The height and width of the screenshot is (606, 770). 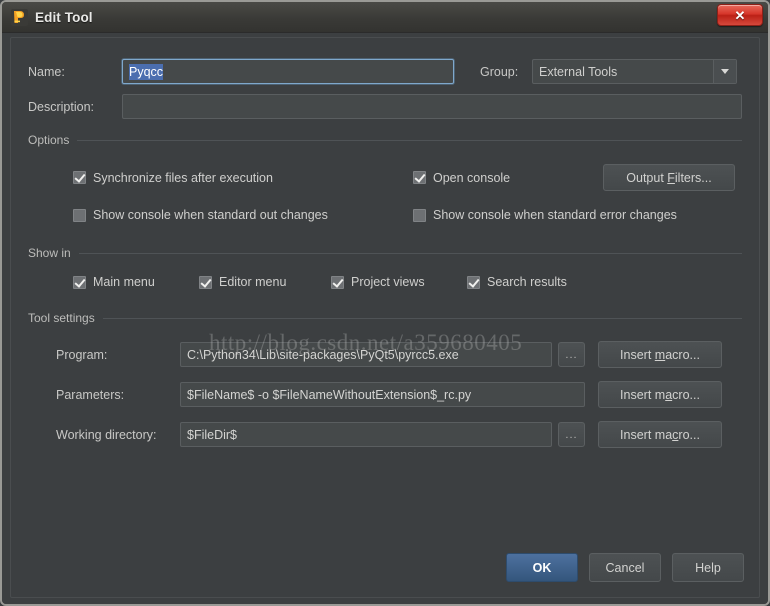 What do you see at coordinates (527, 282) in the screenshot?
I see `checkbox-label: Search results` at bounding box center [527, 282].